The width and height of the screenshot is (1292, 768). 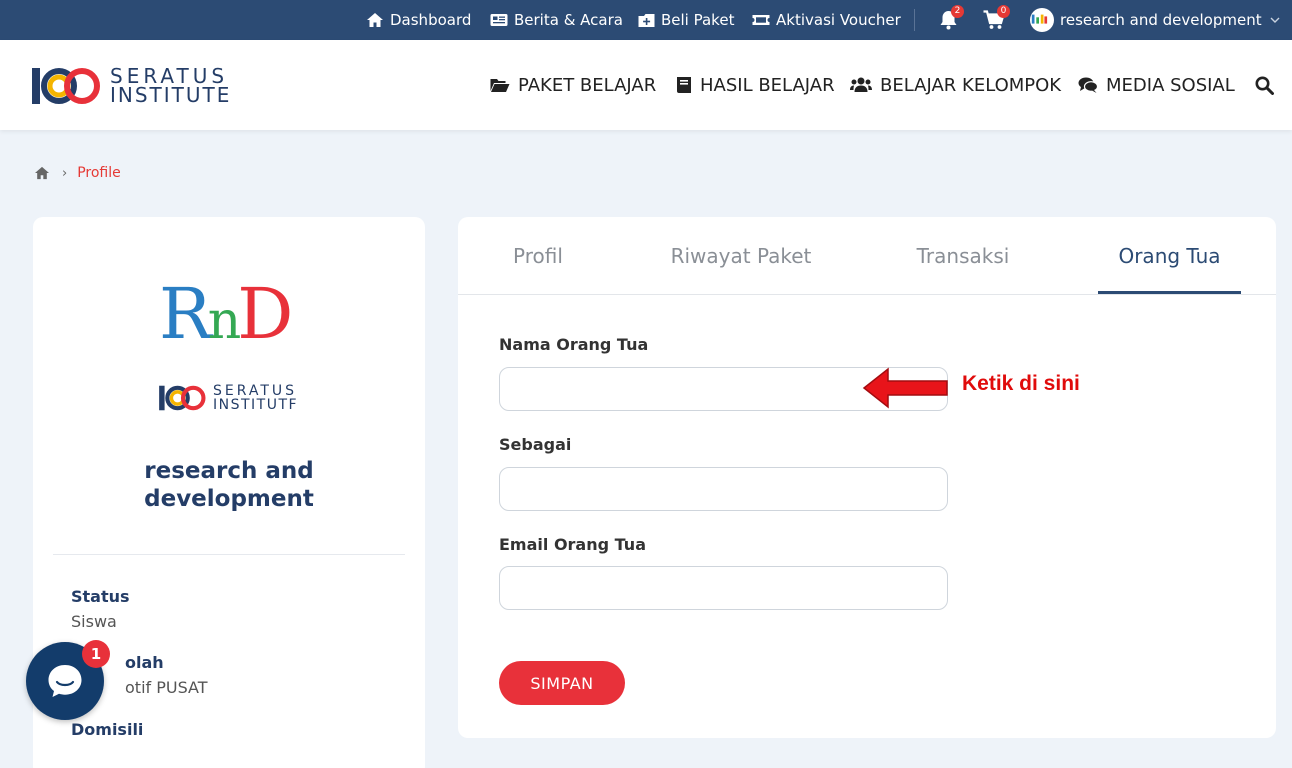 I want to click on active-tab-indicator, so click(x=1169, y=292).